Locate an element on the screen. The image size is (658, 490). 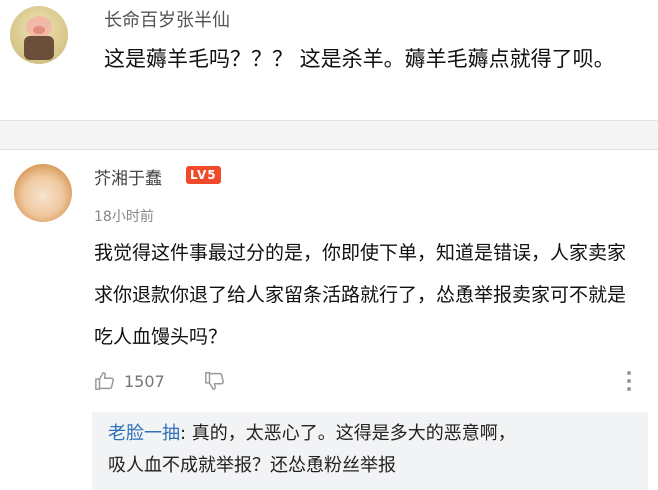
comment-text: 这是薅羊毛吗？？？ 这是杀羊。薅羊毛薅点就得了呗。 is located at coordinates (359, 59).